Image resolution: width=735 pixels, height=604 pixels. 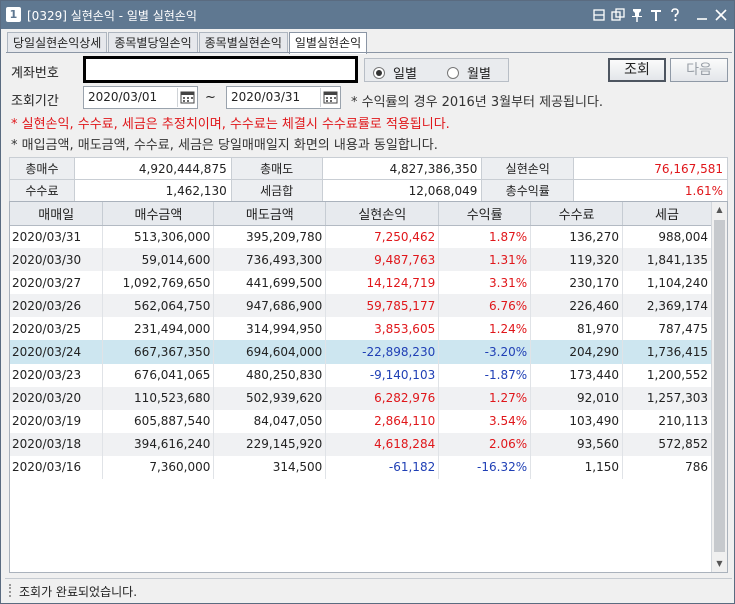 I want to click on tax-cell: 1,257,303, so click(x=667, y=398).